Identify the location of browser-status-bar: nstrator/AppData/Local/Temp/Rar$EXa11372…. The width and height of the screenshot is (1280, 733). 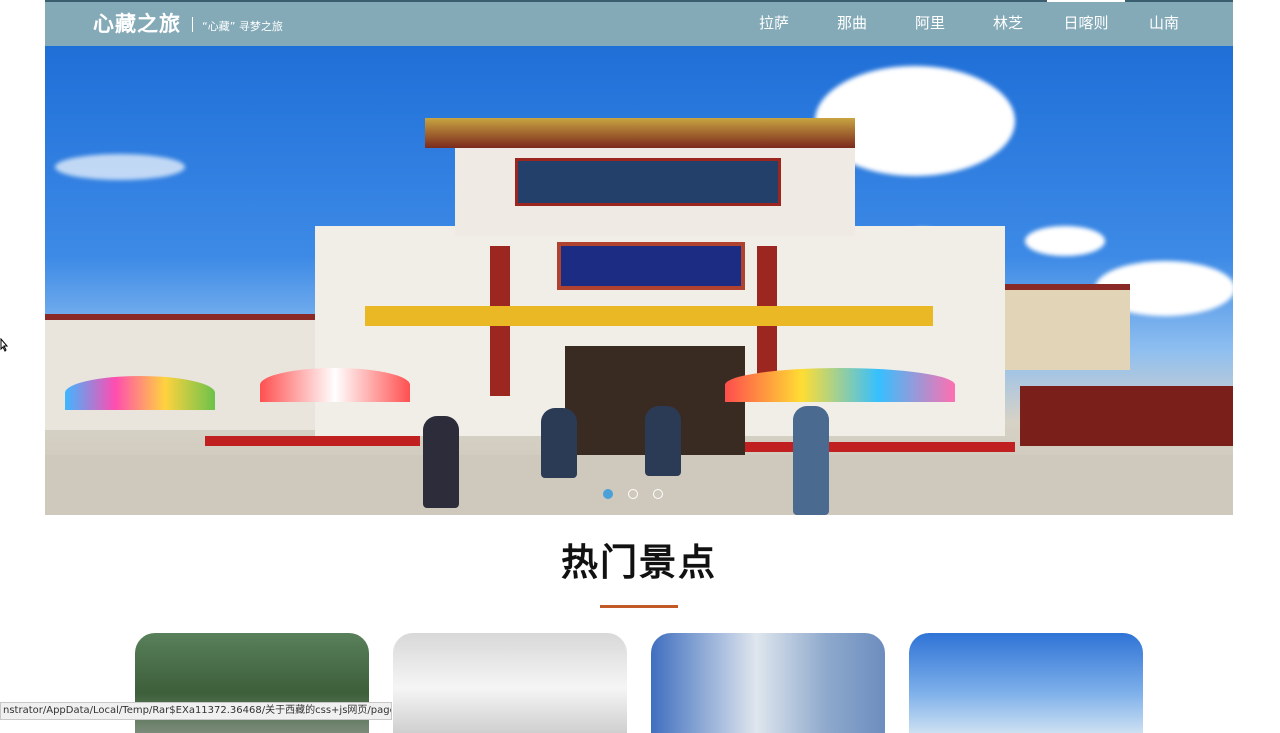
(196, 711).